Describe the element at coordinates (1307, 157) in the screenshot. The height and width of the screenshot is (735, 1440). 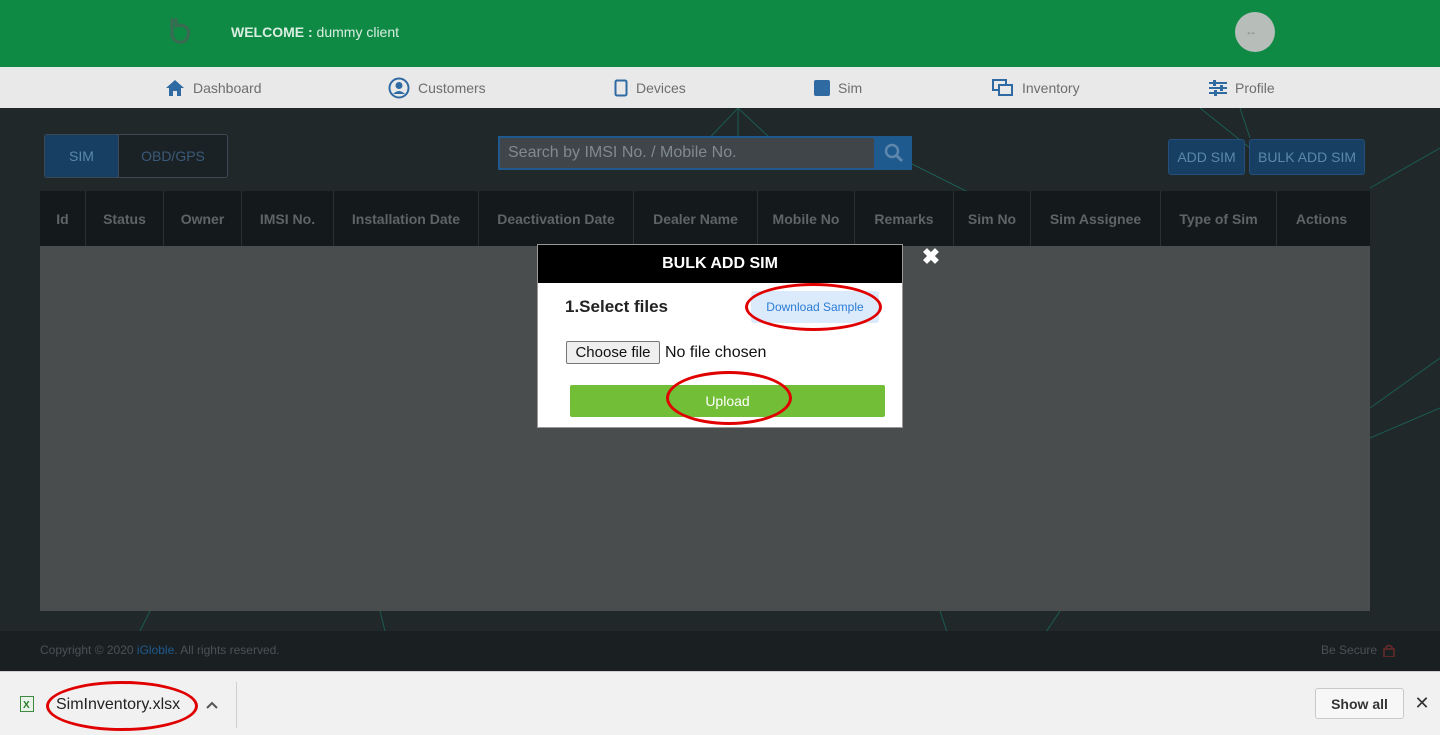
I see `bulk-add-sim-button: BULK ADD SIM` at that location.